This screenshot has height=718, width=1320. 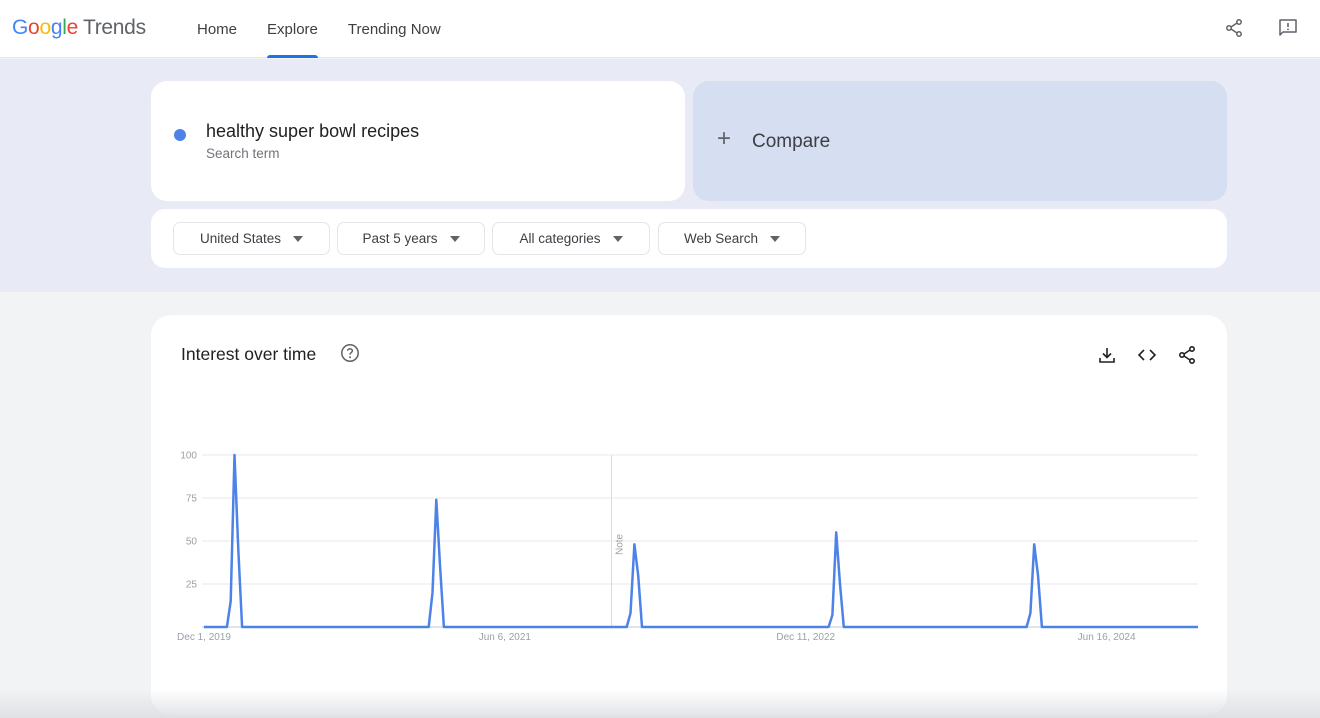 I want to click on logo-letter: g, so click(x=56, y=27).